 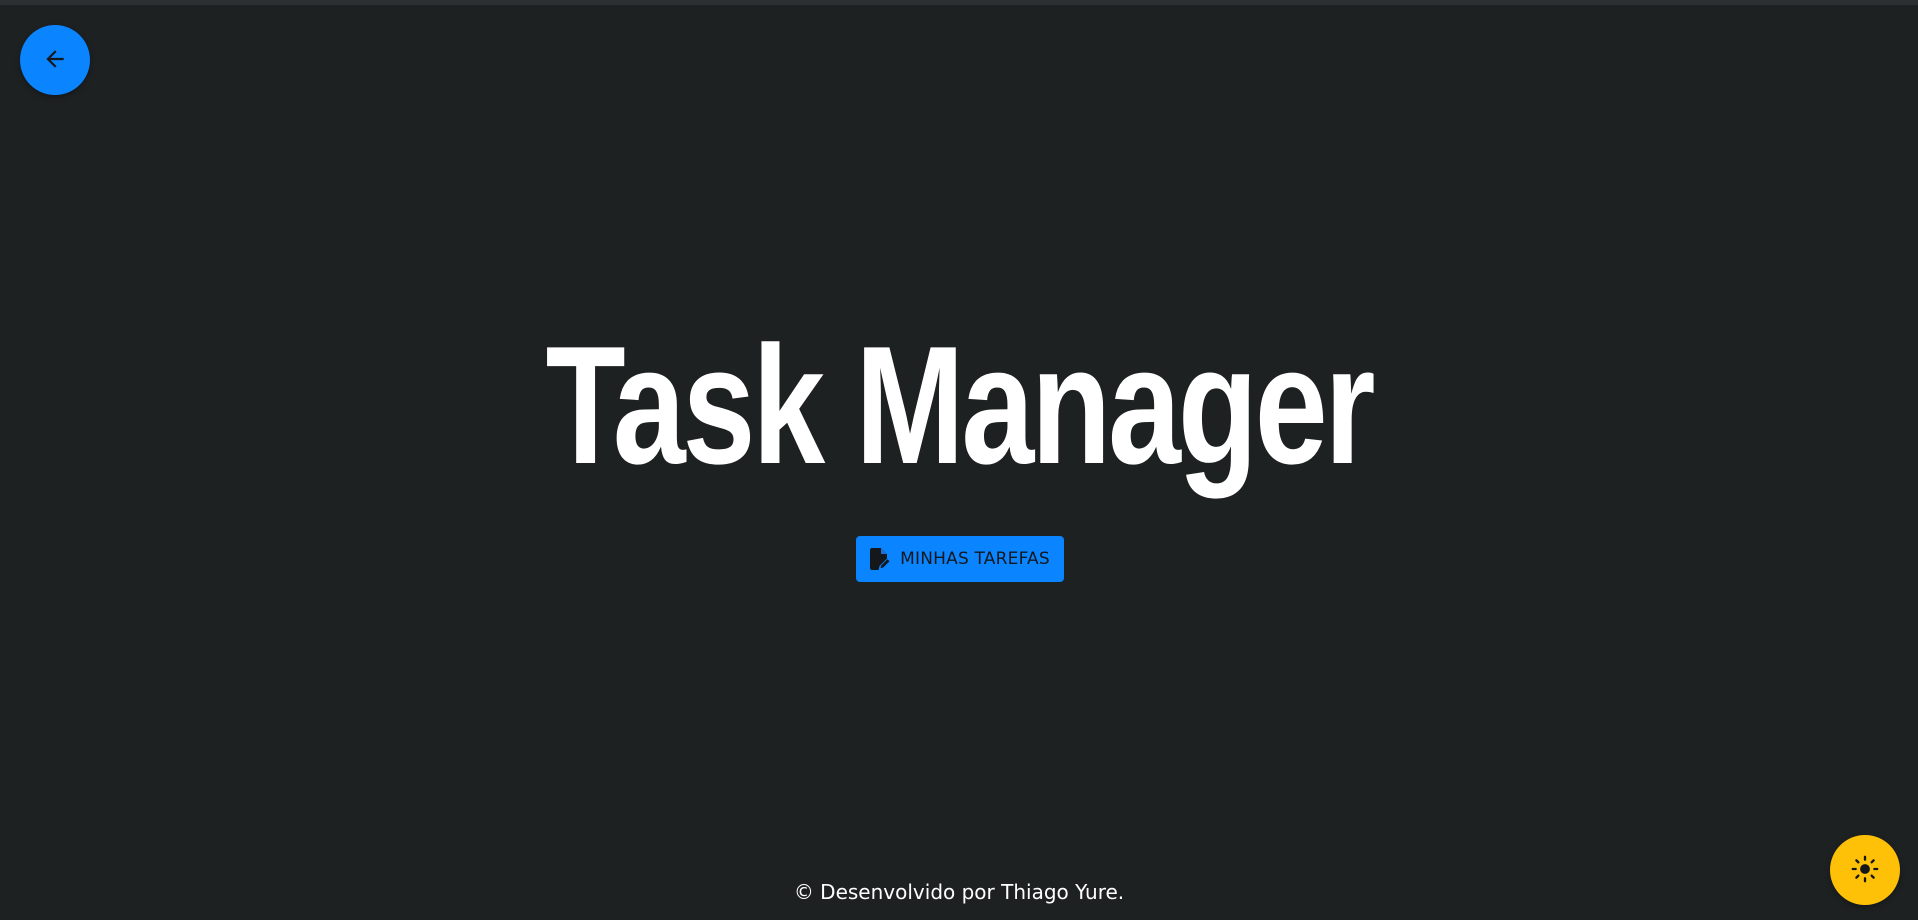 I want to click on footer-credit: © Desenvolvido por Thiago Yure., so click(x=959, y=892).